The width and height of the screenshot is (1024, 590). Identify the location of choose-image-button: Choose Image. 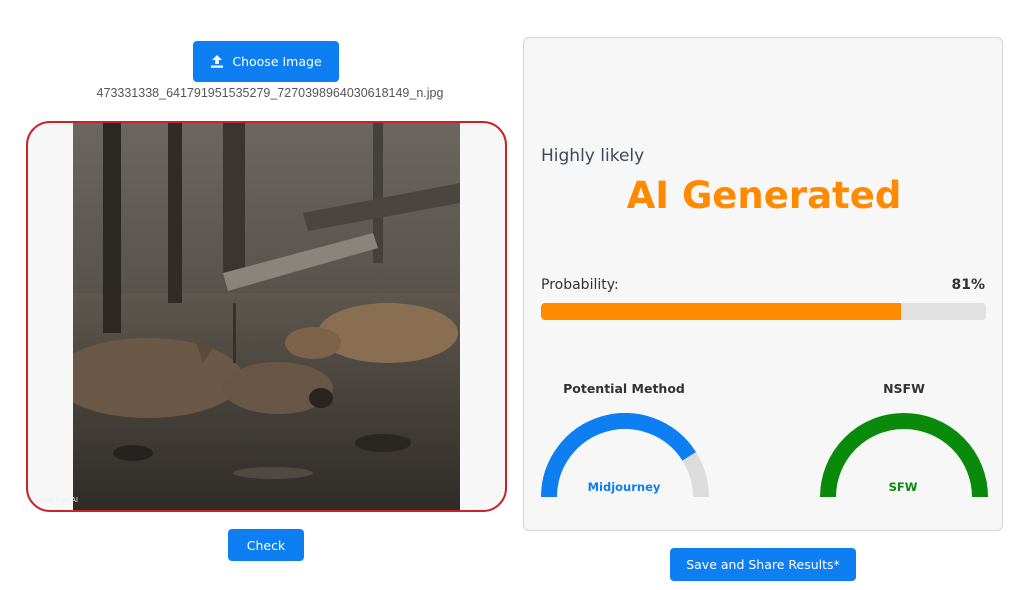
(266, 61).